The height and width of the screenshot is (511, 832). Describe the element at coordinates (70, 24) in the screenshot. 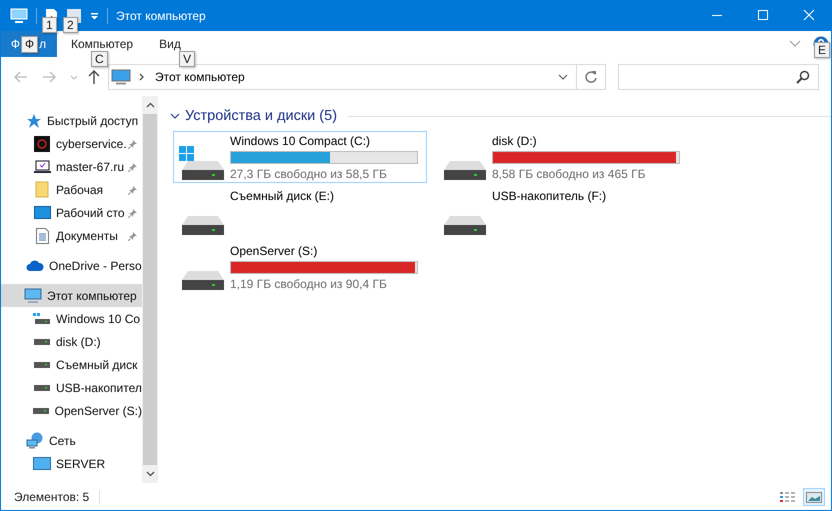

I see `keytip-tooltip: 2` at that location.